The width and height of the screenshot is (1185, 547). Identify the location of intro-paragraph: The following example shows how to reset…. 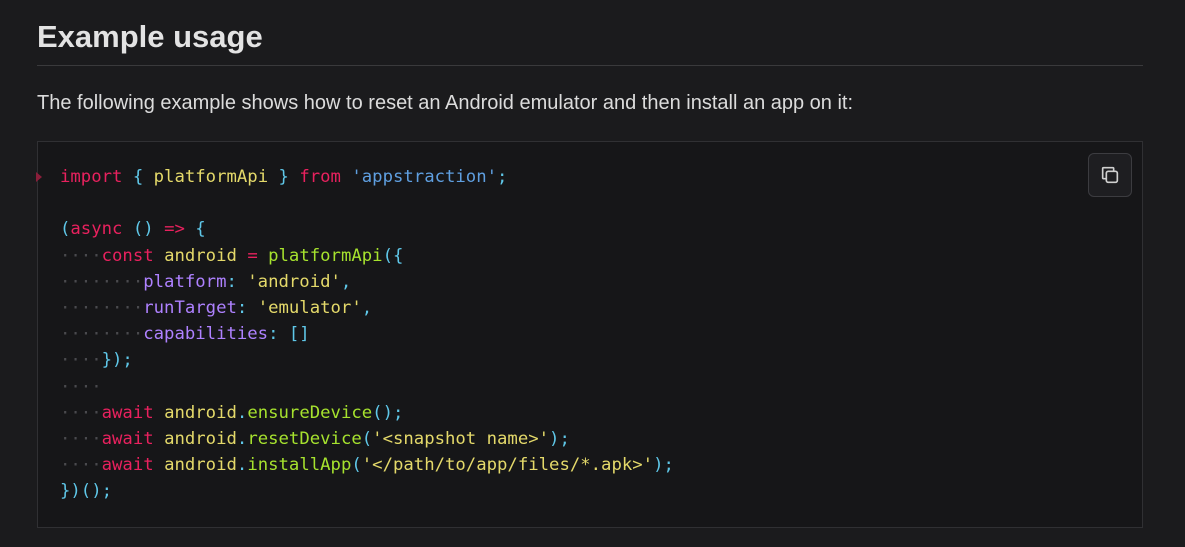
(445, 103).